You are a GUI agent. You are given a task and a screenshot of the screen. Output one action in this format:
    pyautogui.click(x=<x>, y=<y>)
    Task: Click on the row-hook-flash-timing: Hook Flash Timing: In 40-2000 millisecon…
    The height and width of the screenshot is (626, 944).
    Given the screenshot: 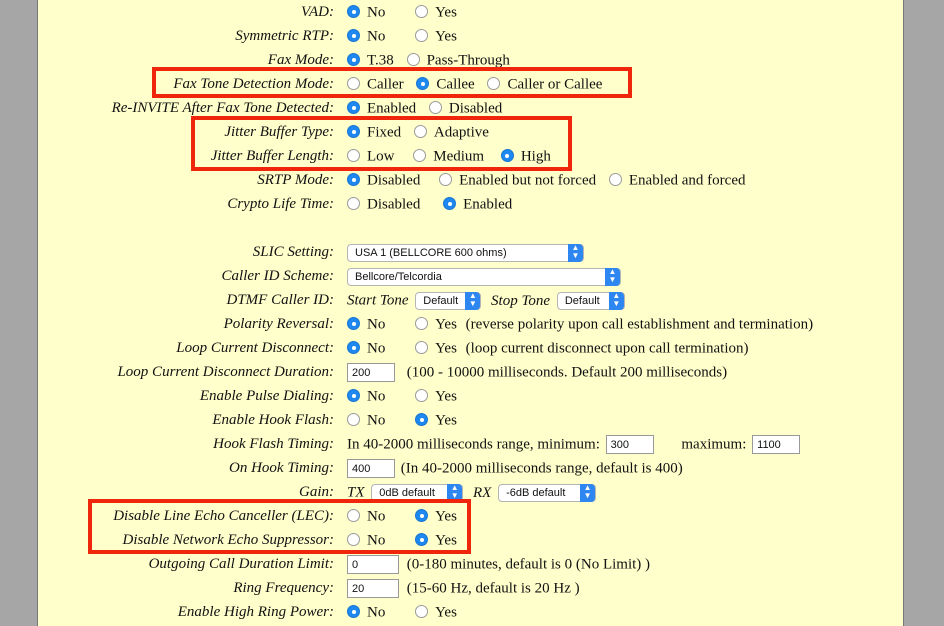 What is the action you would take?
    pyautogui.click(x=472, y=444)
    